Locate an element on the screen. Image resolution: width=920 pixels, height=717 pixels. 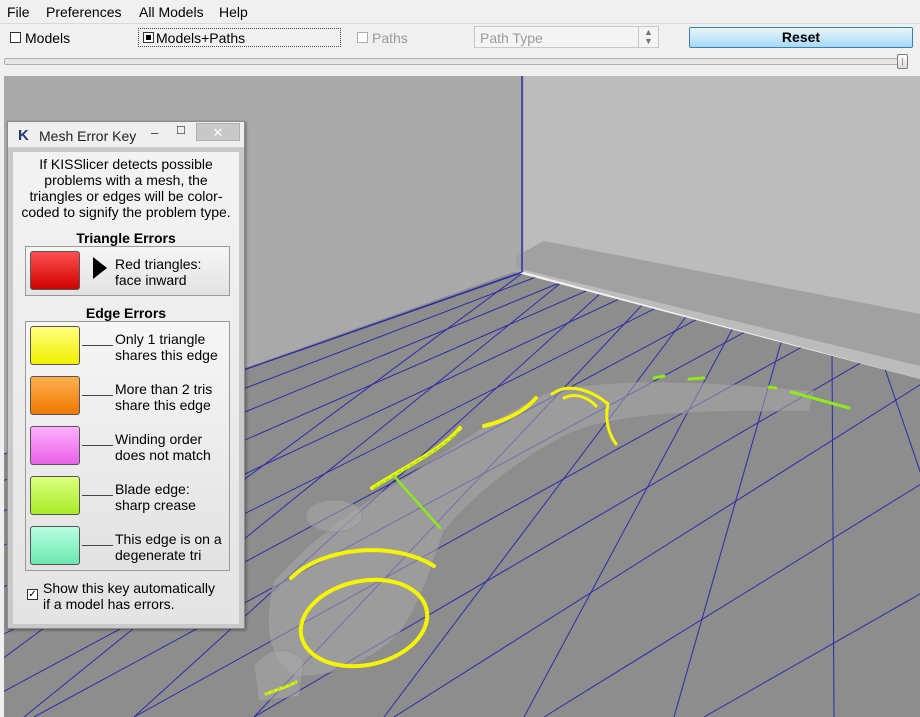
text-line: if a model has errors. is located at coordinates (109, 604).